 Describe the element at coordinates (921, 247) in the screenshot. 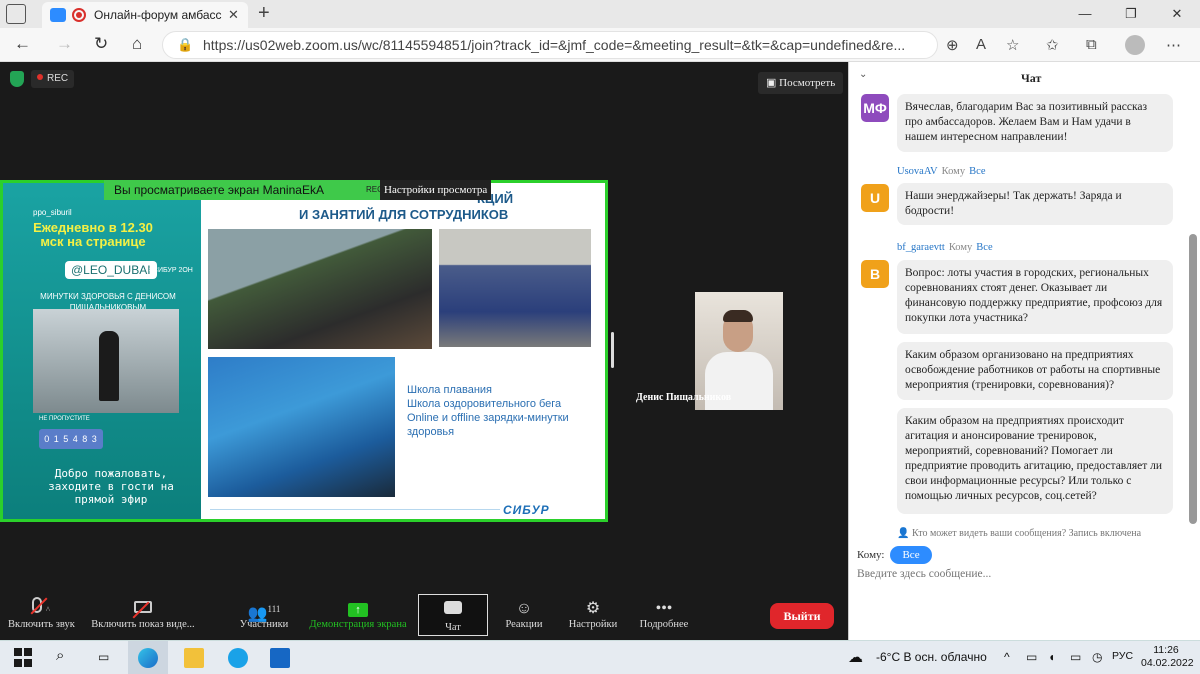

I see `sender-name: bf_garaevtt` at that location.